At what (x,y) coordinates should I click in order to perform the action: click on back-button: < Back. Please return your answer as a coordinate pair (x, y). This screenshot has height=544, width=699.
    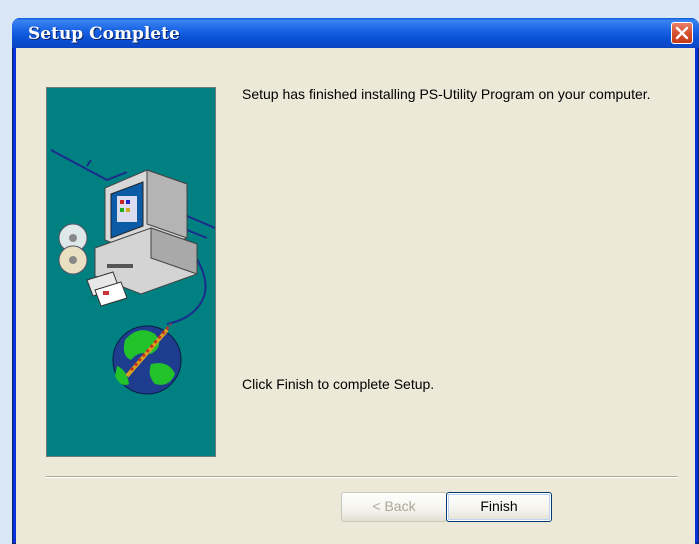
    Looking at the image, I should click on (394, 507).